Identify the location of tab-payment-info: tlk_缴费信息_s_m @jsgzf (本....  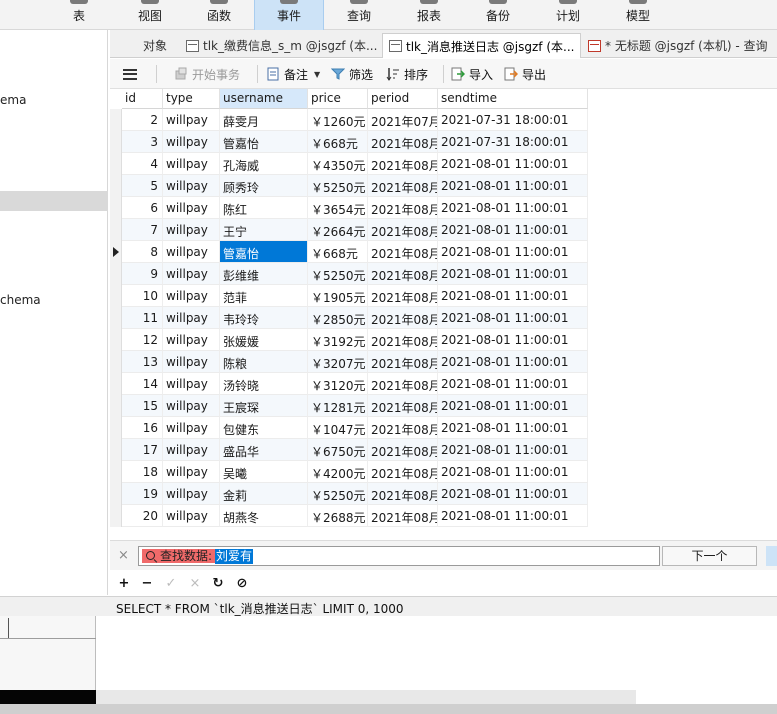
(282, 45).